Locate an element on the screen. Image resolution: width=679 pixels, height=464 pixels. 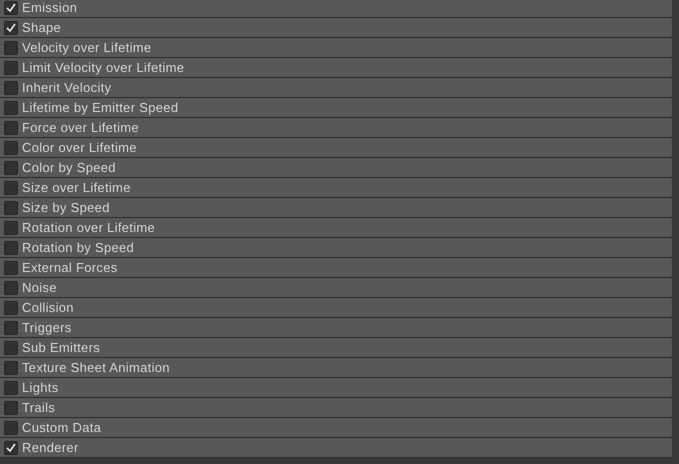
module-label: Rotation over Lifetime is located at coordinates (89, 227).